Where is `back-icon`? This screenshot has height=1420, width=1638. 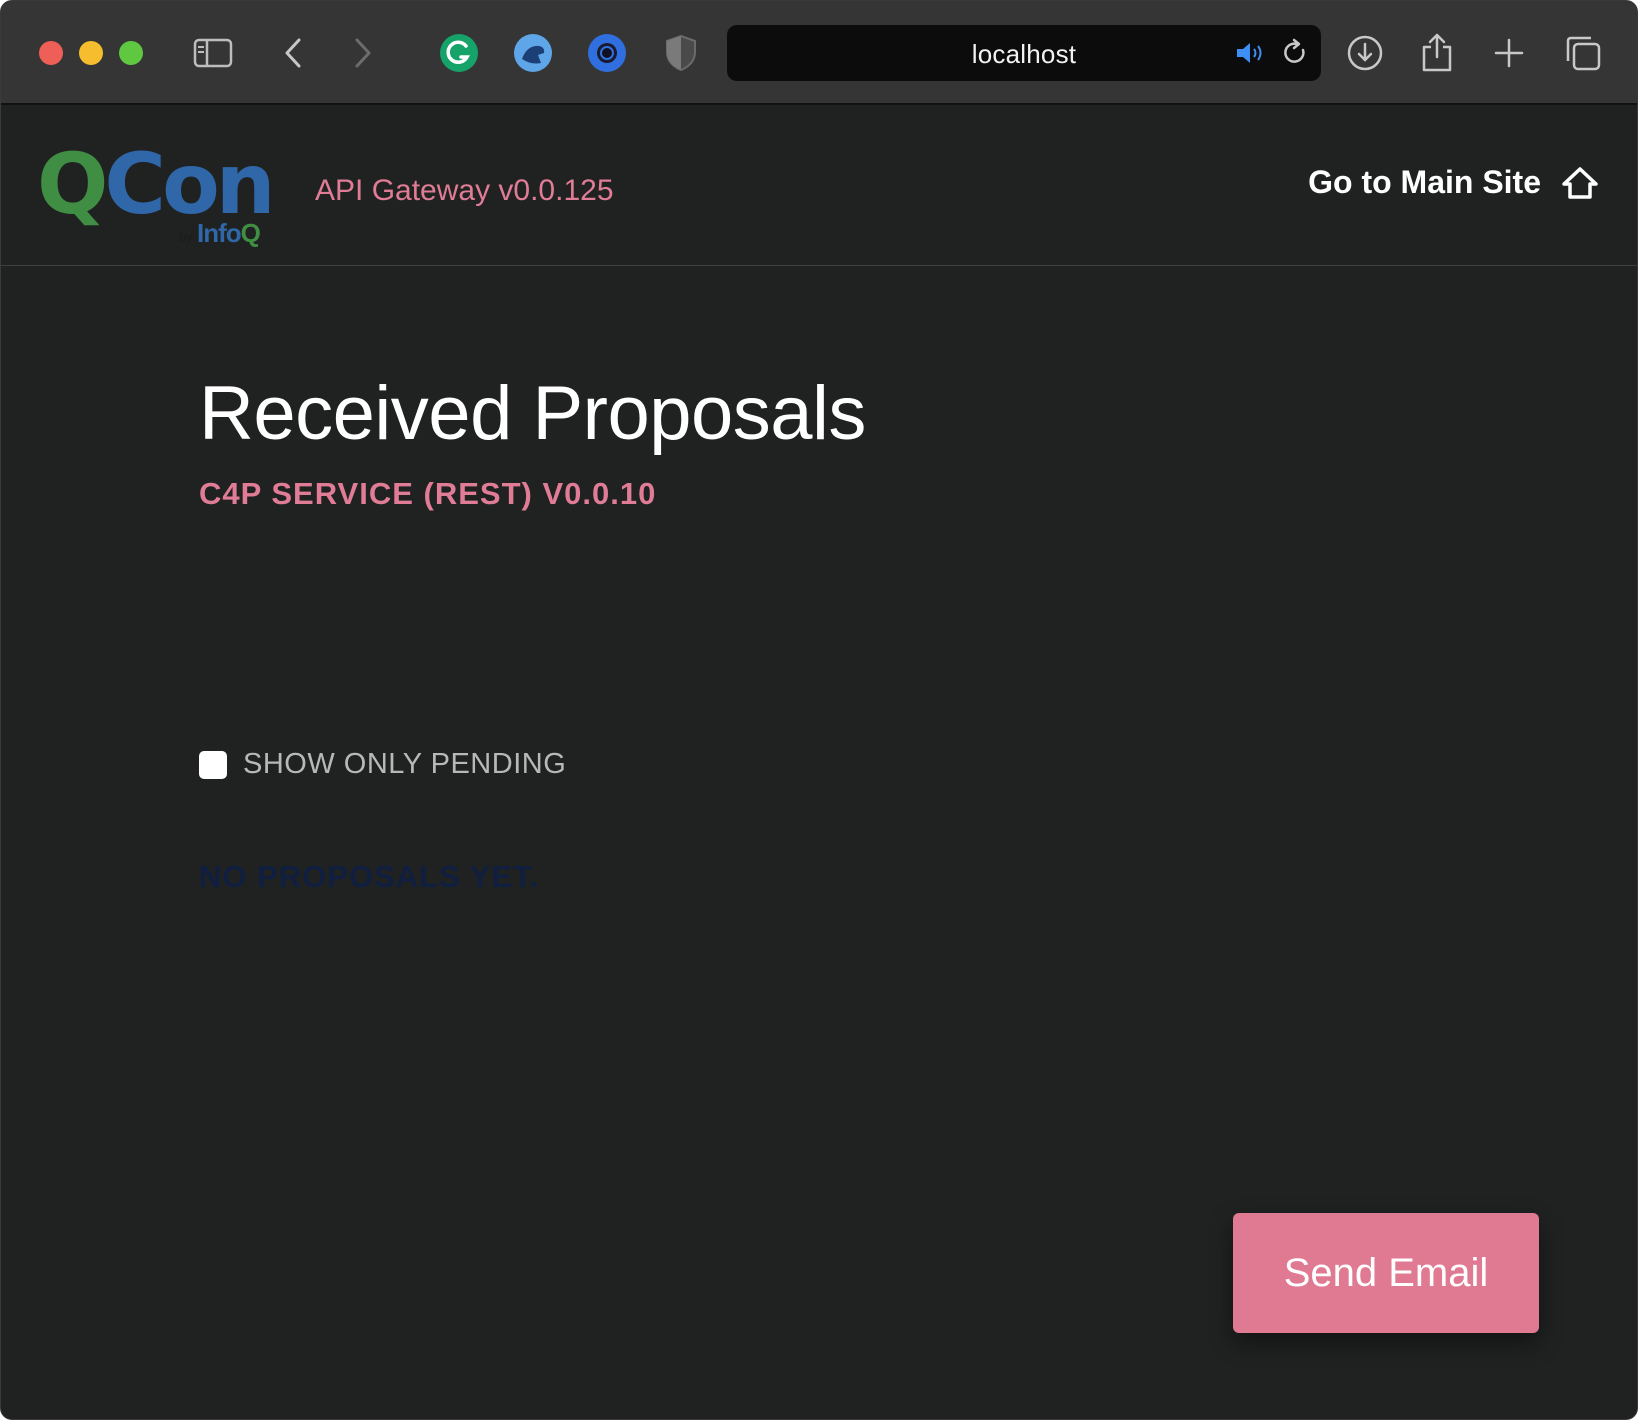 back-icon is located at coordinates (293, 53).